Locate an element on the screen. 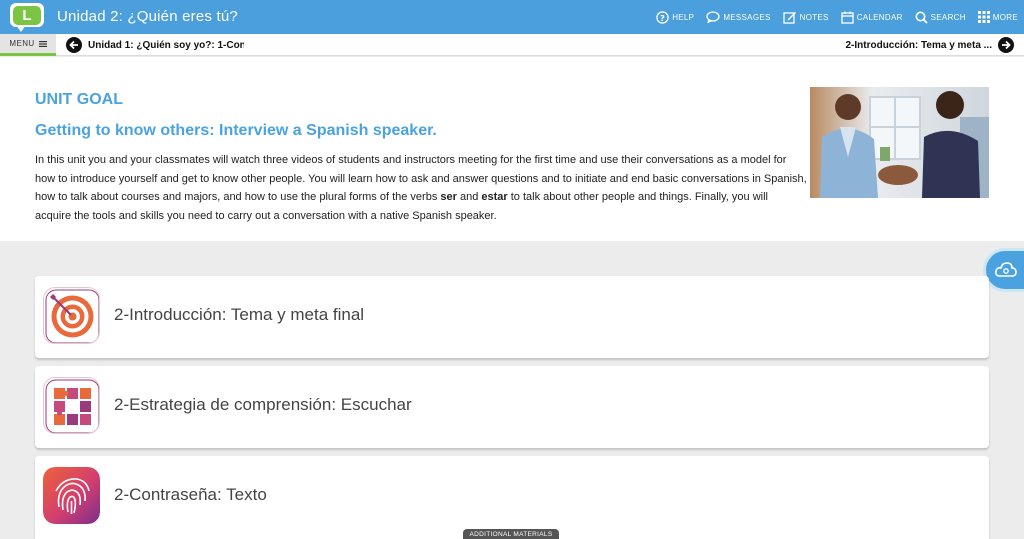 The width and height of the screenshot is (1024, 539). fingerprint-icon is located at coordinates (71, 495).